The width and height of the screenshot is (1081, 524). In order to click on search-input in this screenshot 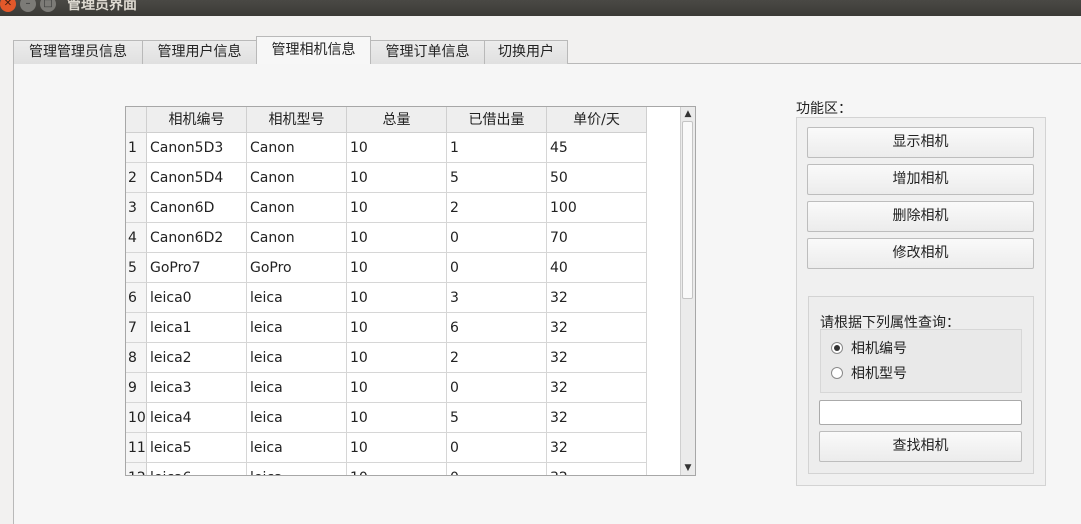, I will do `click(920, 412)`.